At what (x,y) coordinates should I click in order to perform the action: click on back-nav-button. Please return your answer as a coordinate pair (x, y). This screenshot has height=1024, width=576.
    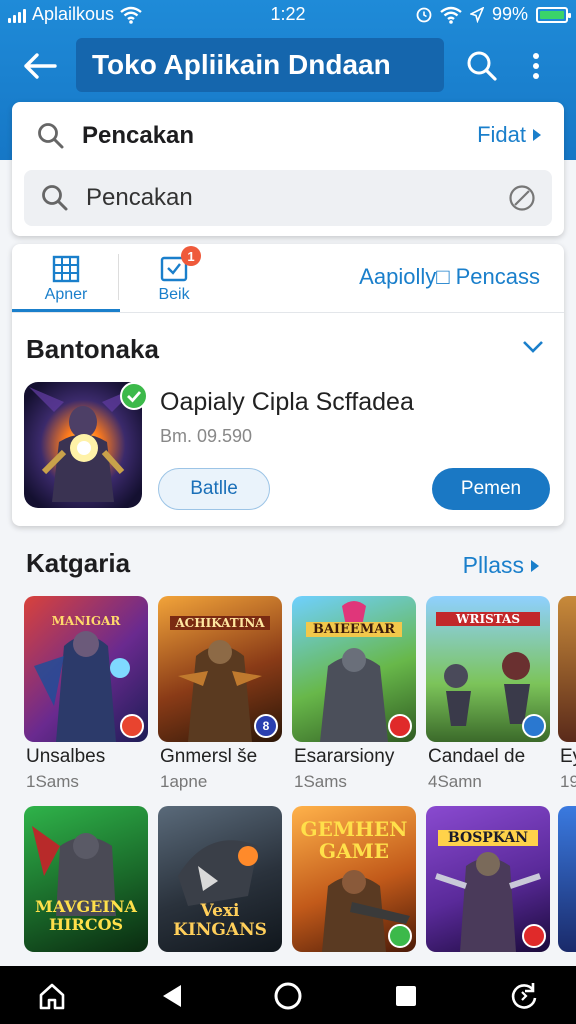
    Looking at the image, I should click on (172, 996).